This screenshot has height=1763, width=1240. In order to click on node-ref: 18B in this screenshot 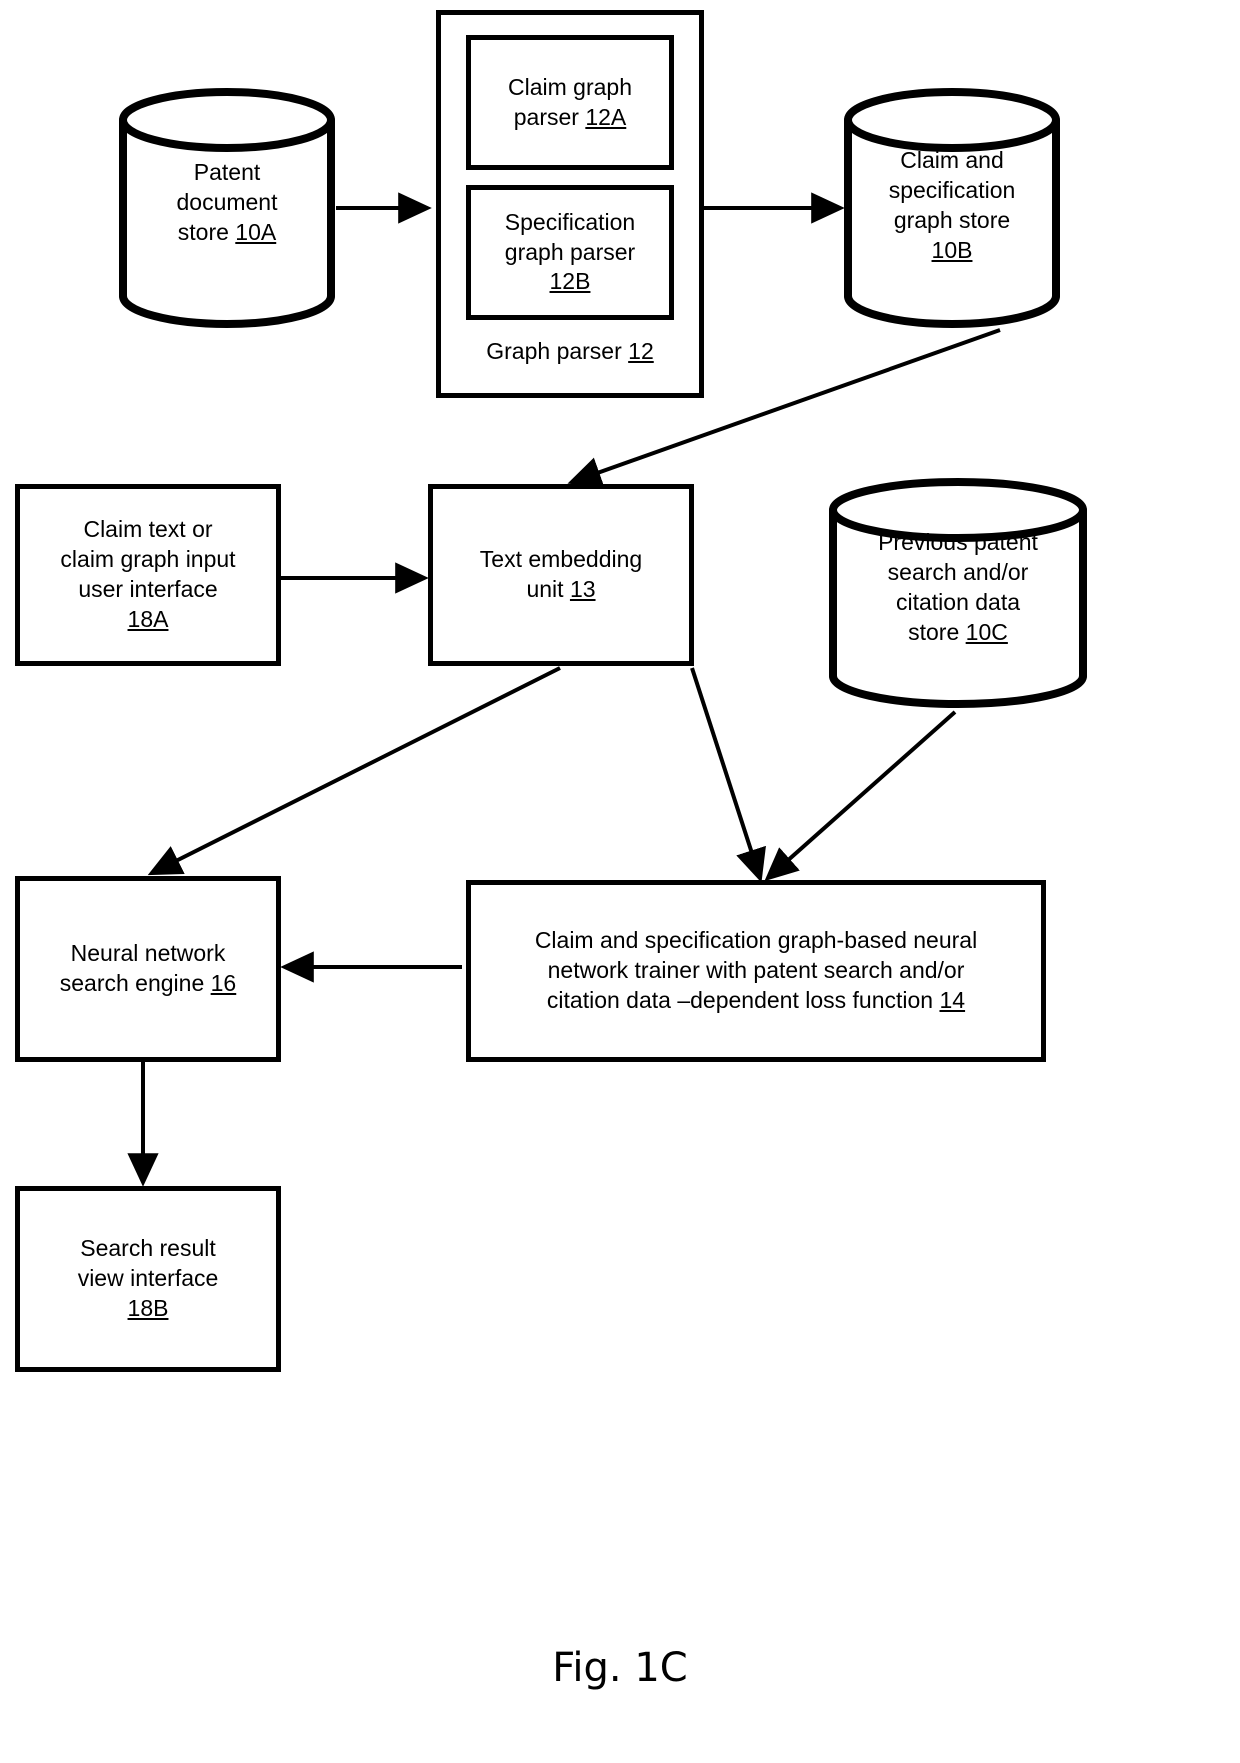, I will do `click(148, 1307)`.